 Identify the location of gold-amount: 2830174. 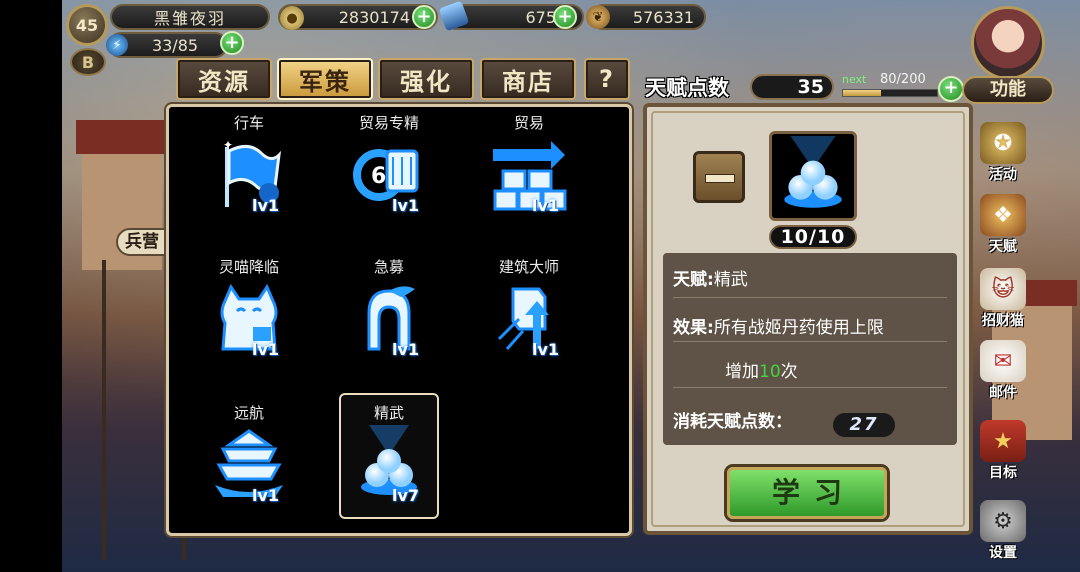
(374, 17).